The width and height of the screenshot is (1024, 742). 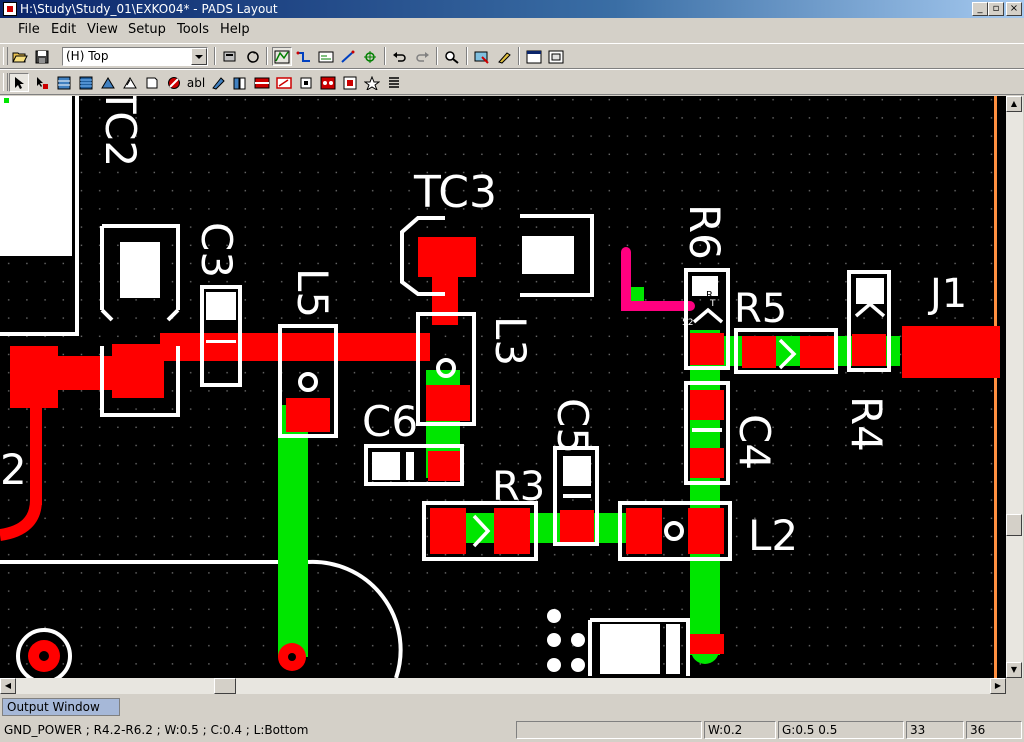 What do you see at coordinates (1014, 9) in the screenshot?
I see `close-button: ×` at bounding box center [1014, 9].